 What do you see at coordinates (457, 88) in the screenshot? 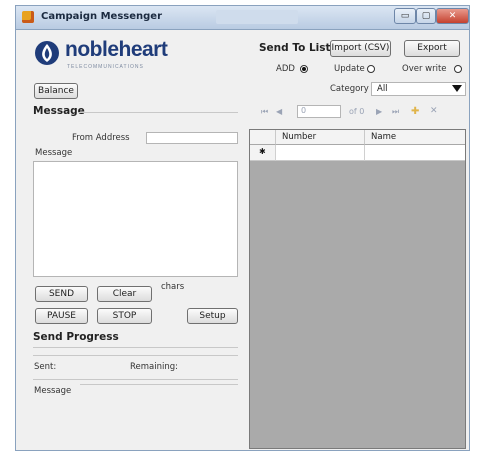
I see `dropdown-arrow-icon` at bounding box center [457, 88].